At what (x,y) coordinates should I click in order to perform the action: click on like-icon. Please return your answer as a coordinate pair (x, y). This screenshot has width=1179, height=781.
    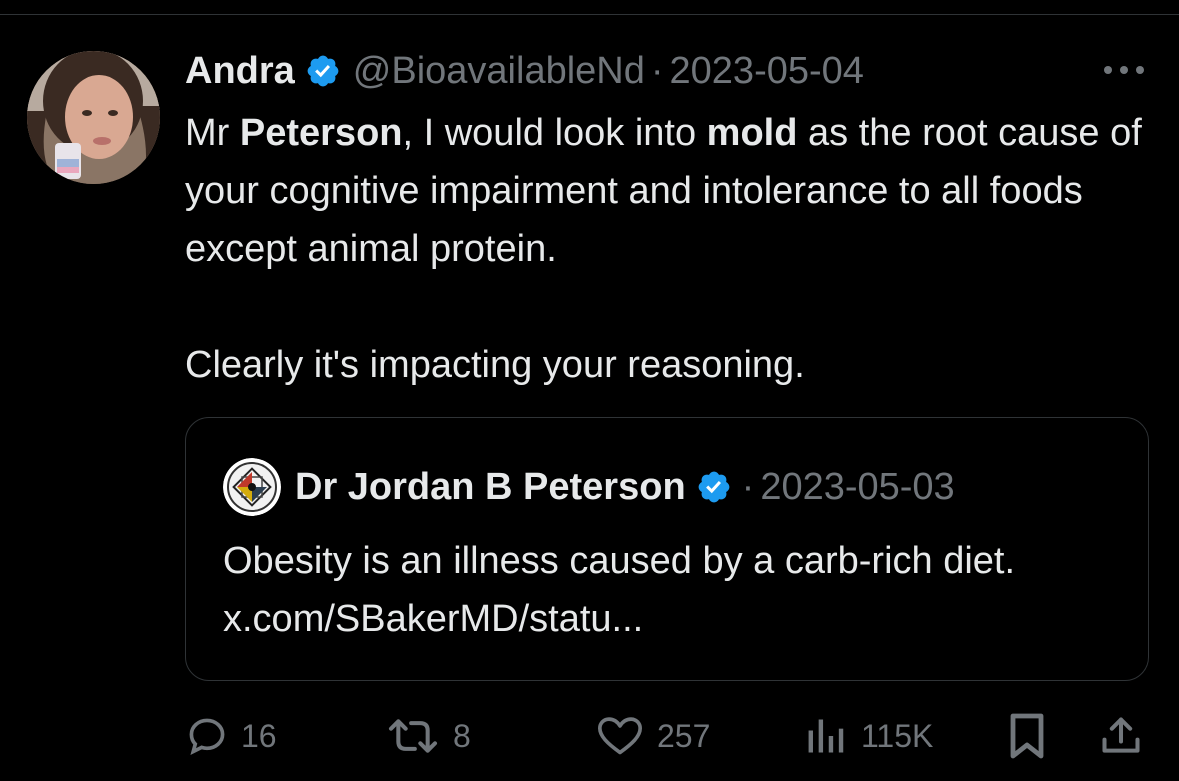
    Looking at the image, I should click on (626, 736).